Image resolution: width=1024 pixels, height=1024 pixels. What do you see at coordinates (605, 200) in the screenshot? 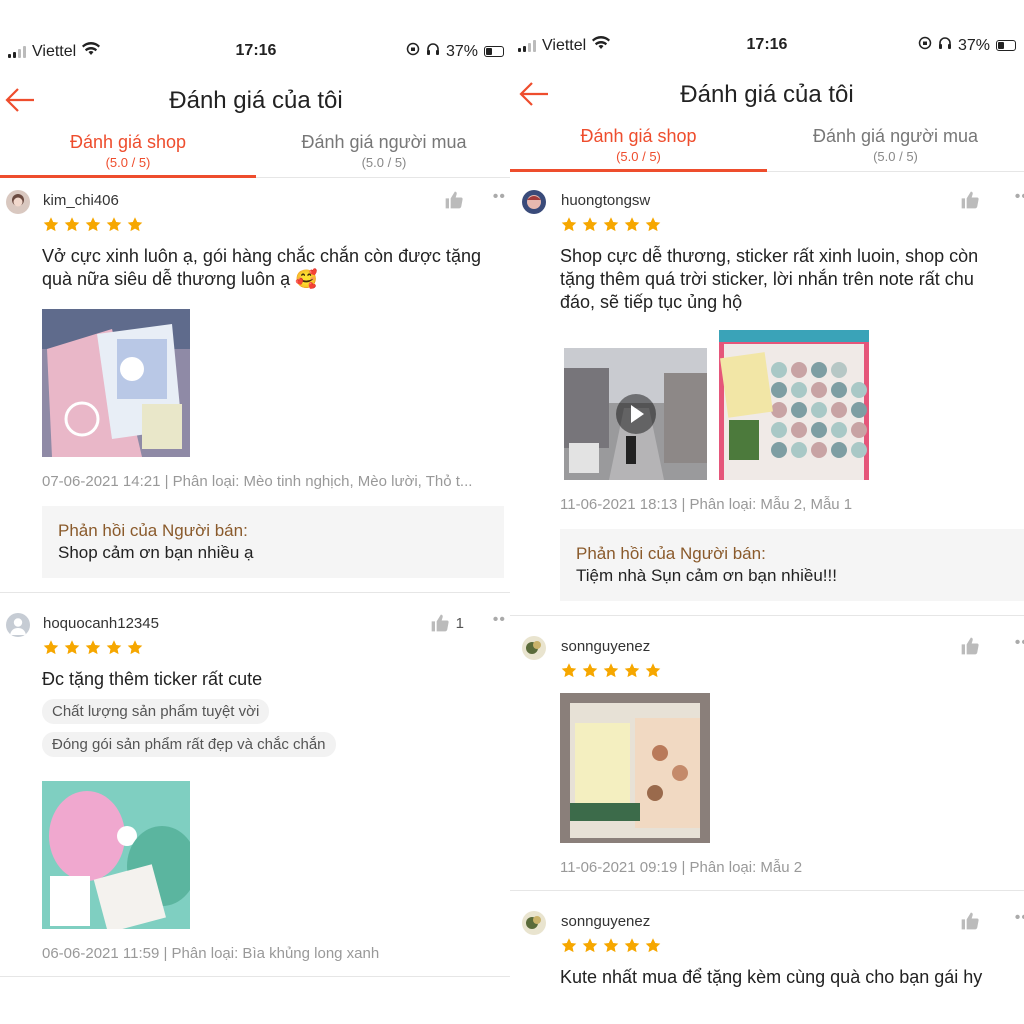
I see `username: huongtongsw` at bounding box center [605, 200].